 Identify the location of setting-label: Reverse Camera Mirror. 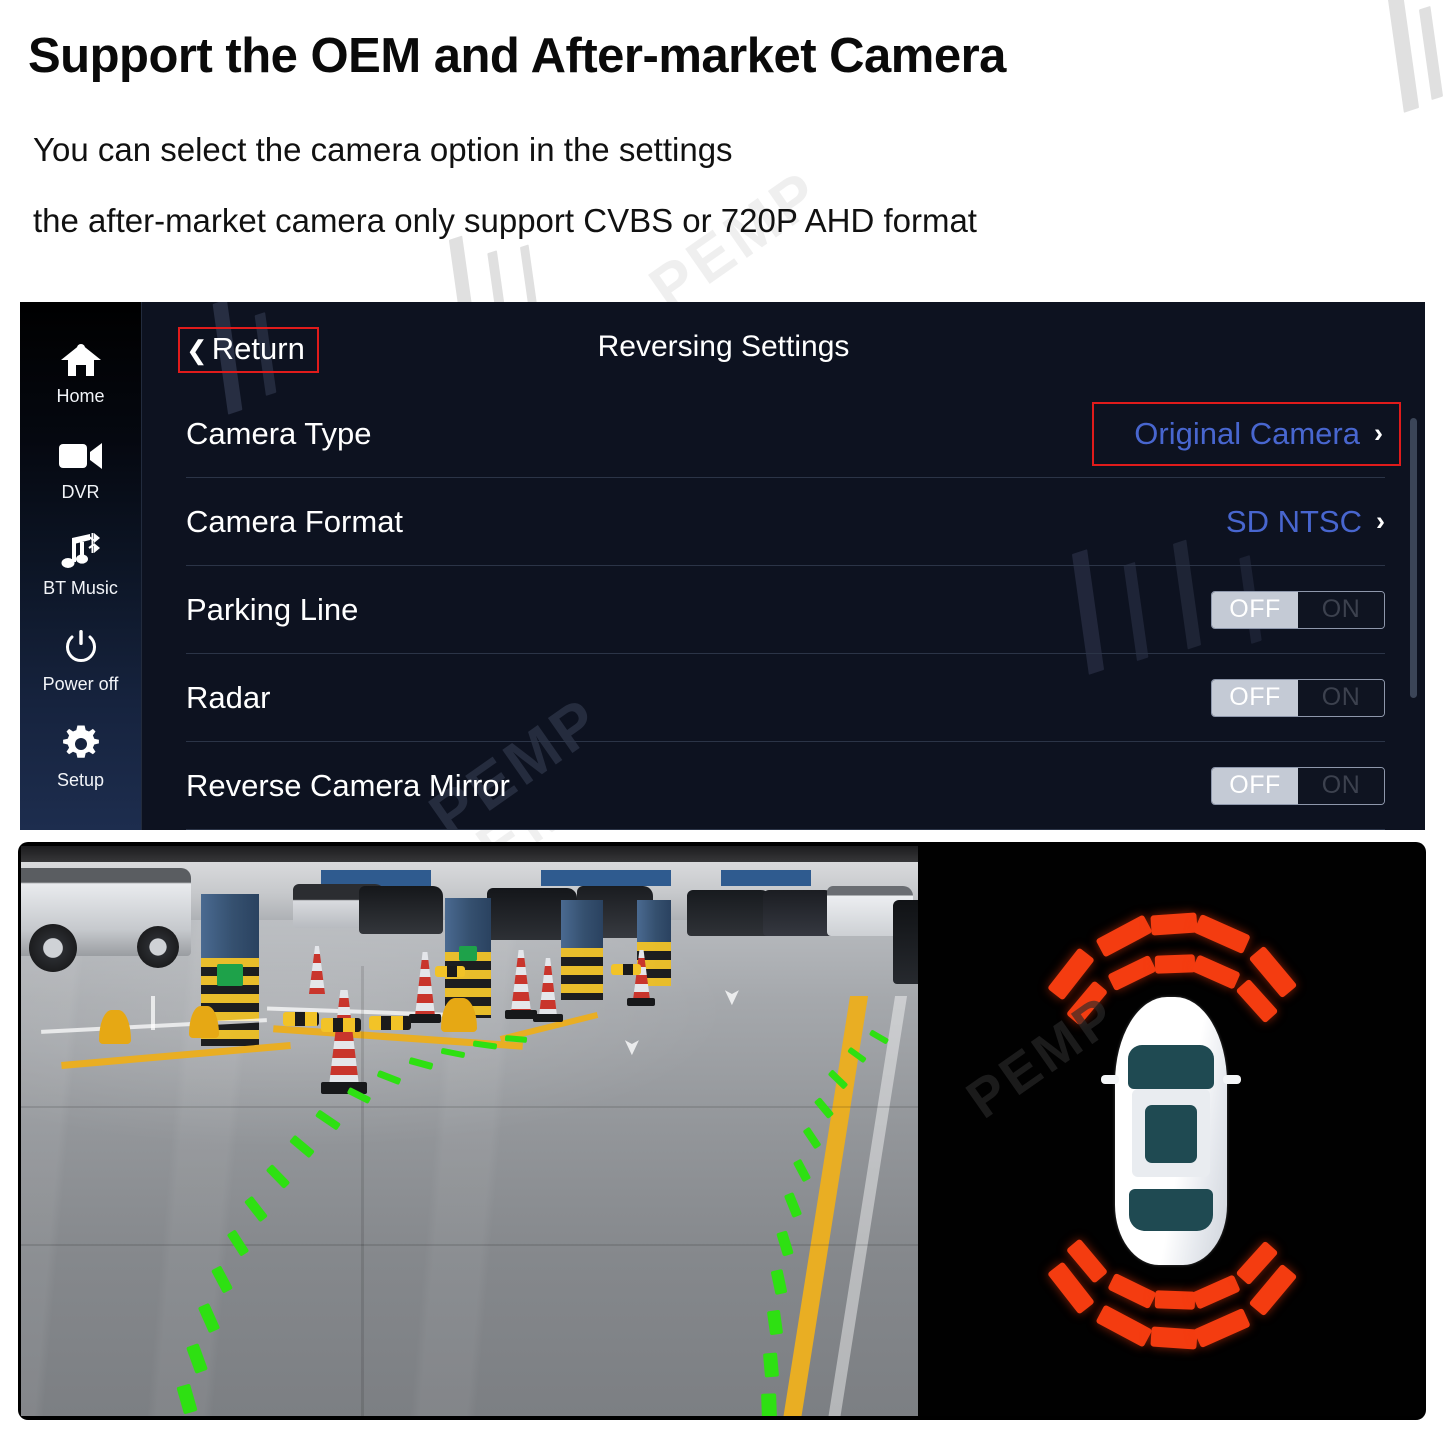
(348, 785).